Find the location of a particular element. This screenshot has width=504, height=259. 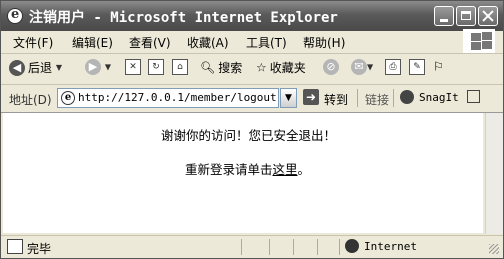

snagit-button: SnagIt is located at coordinates (439, 97).